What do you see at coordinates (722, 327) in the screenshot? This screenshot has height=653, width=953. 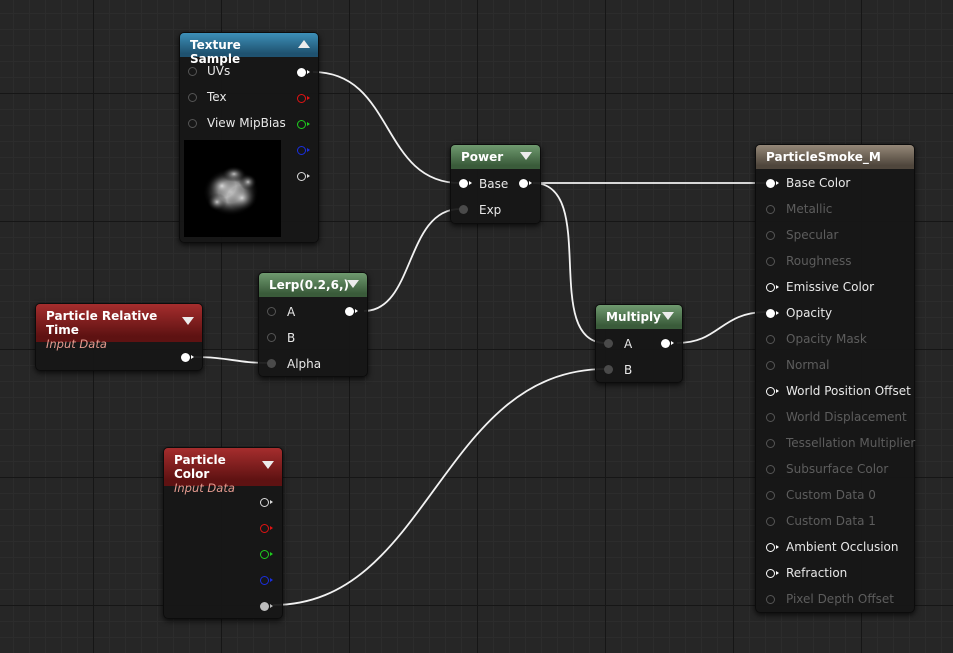 I see `wire-multiply-to-opacity` at bounding box center [722, 327].